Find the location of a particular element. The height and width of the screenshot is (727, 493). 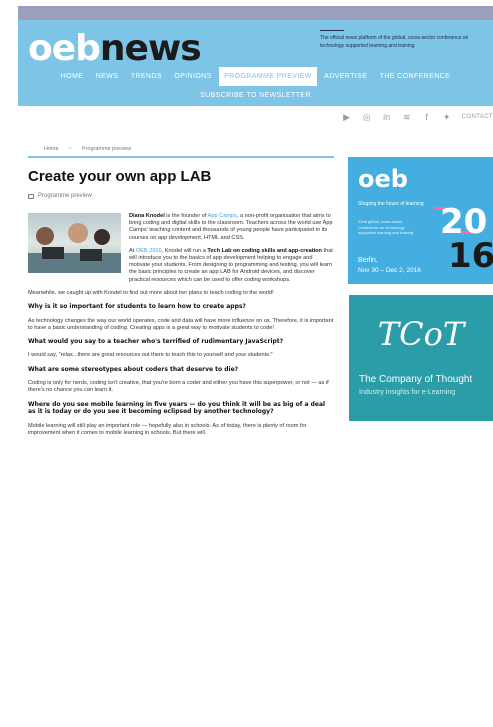

folder-icon is located at coordinates (31, 196).